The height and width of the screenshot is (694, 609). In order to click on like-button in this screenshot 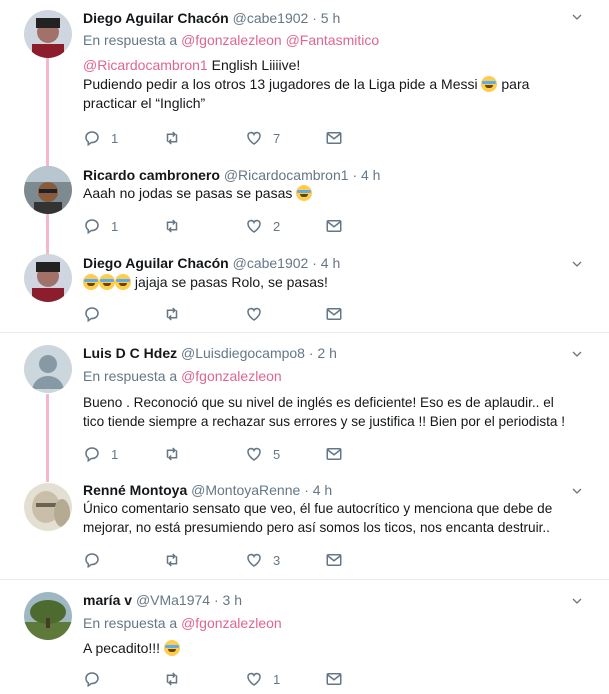, I will do `click(259, 314)`.